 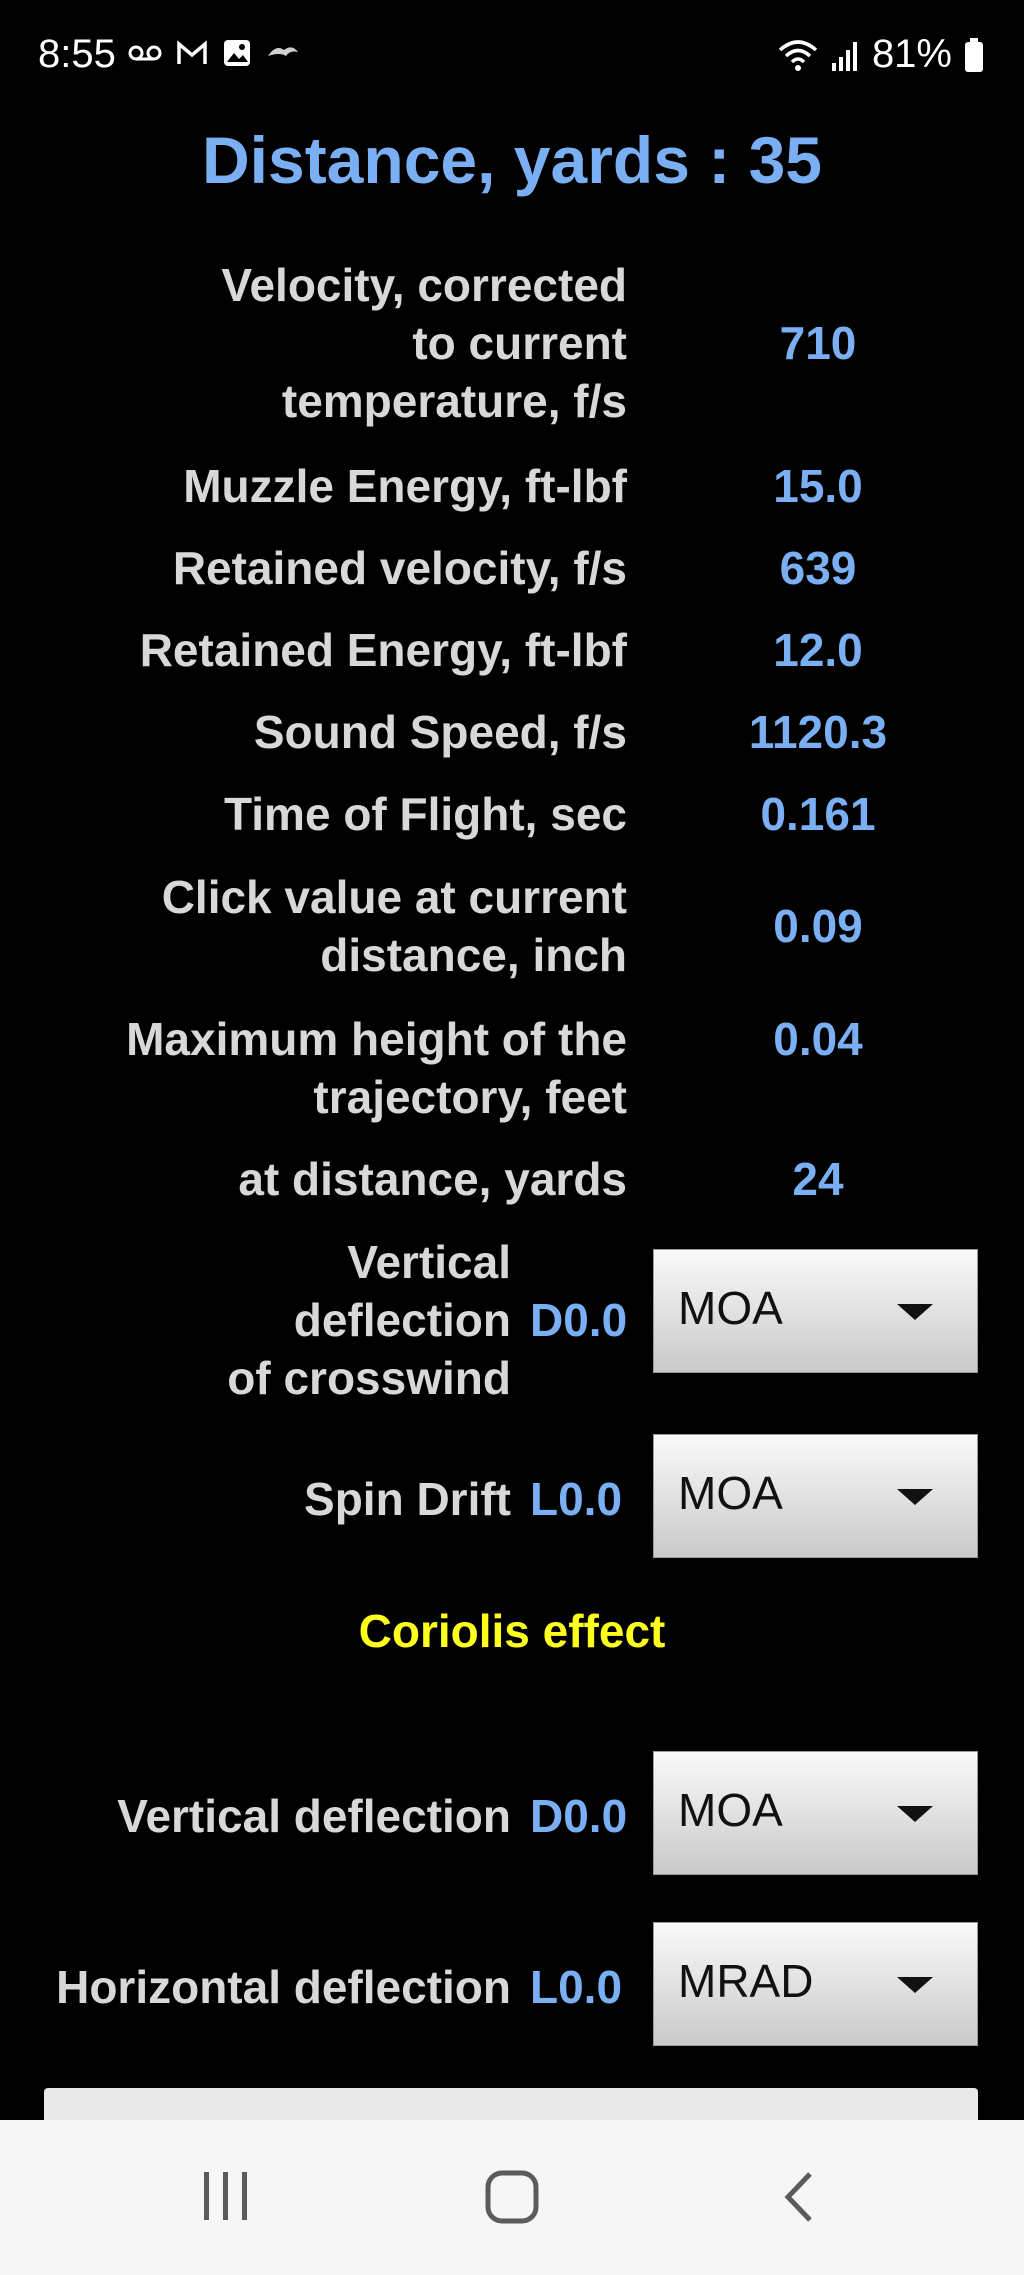 What do you see at coordinates (454, 401) in the screenshot?
I see `label-line: temperature, f/s` at bounding box center [454, 401].